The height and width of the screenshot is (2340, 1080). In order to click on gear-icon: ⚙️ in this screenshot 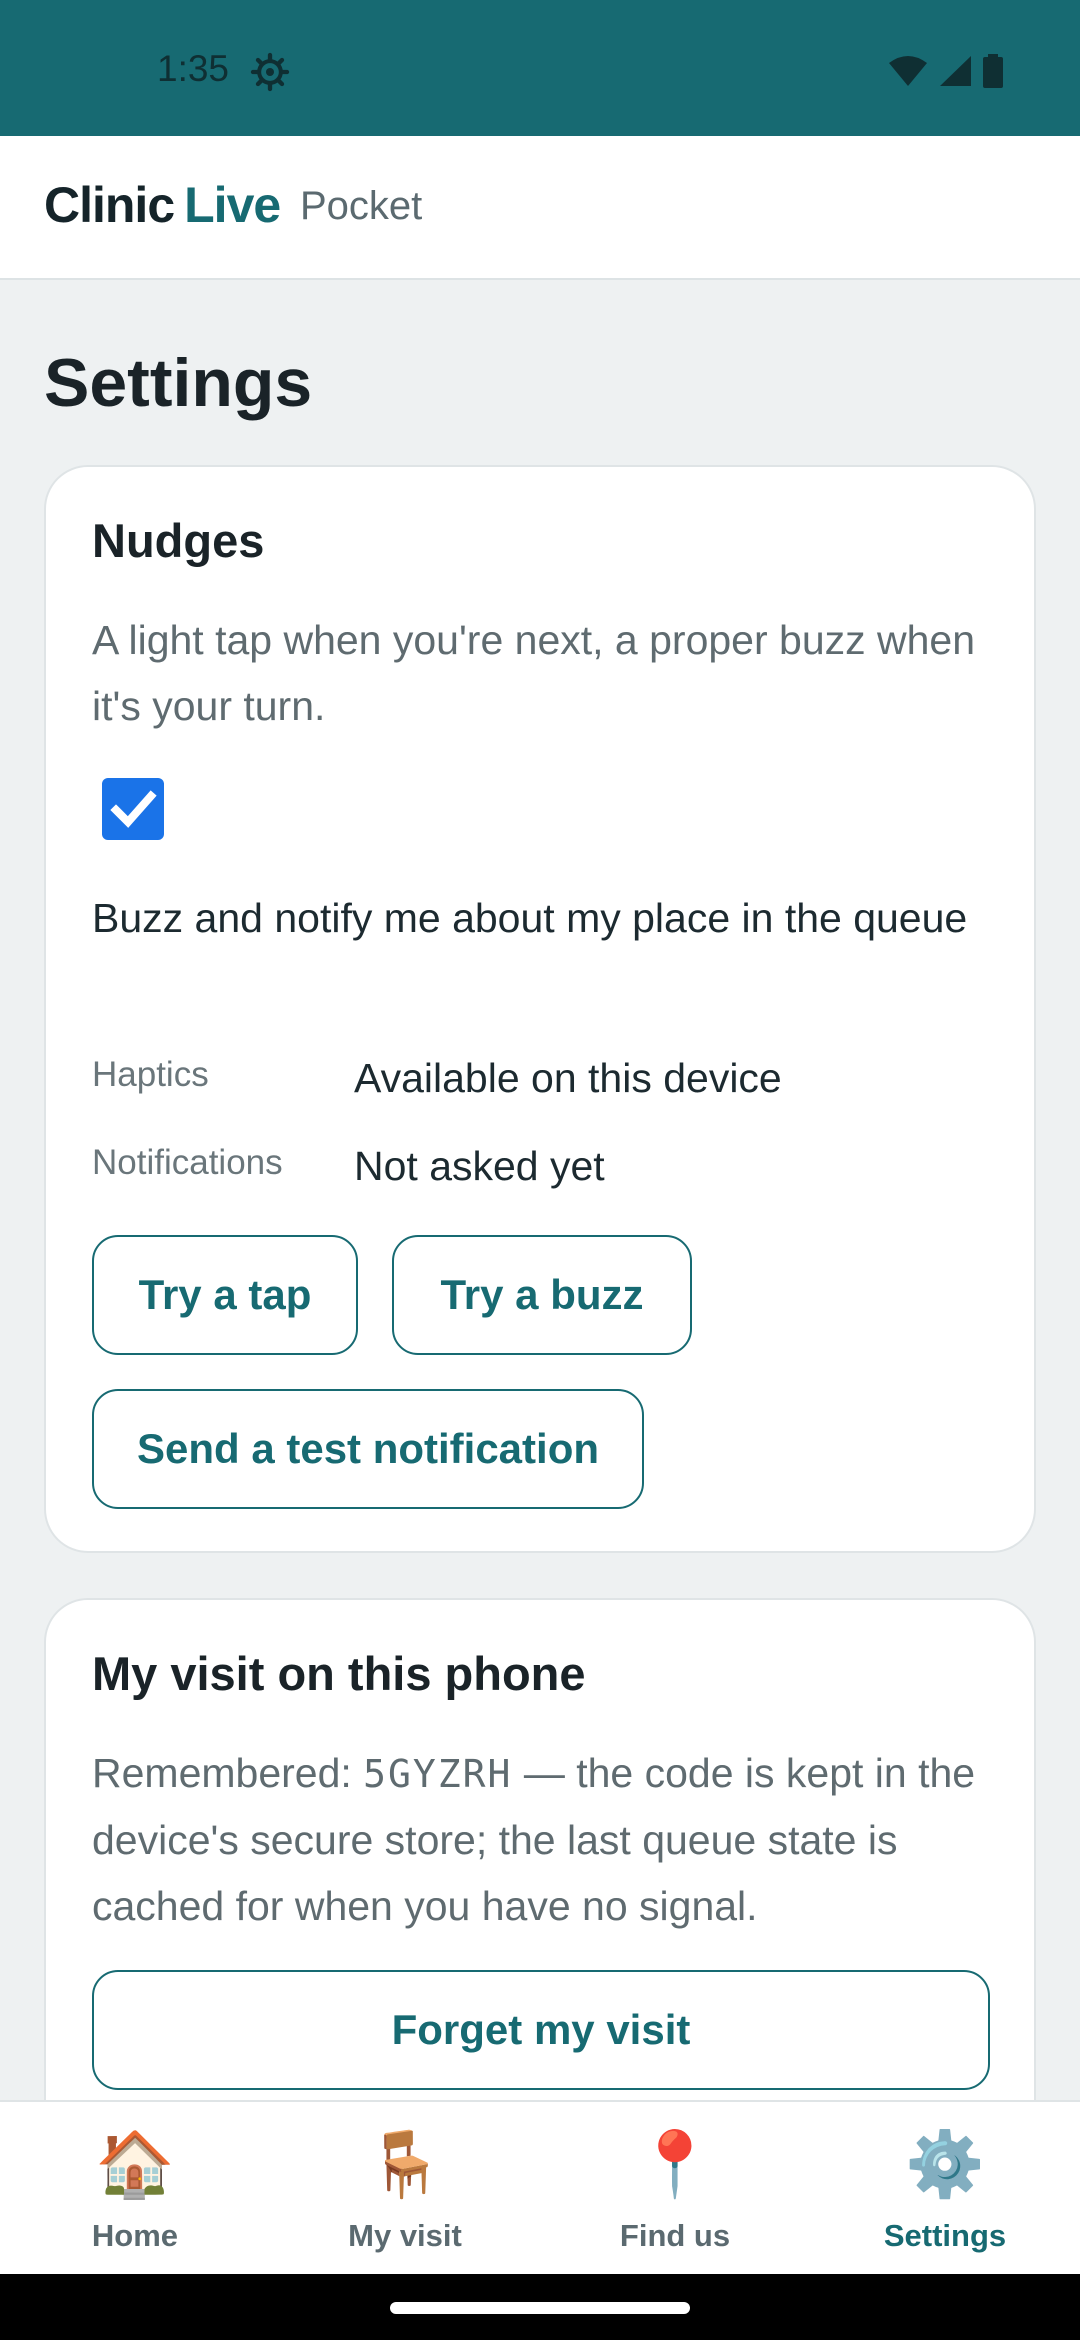, I will do `click(945, 2164)`.